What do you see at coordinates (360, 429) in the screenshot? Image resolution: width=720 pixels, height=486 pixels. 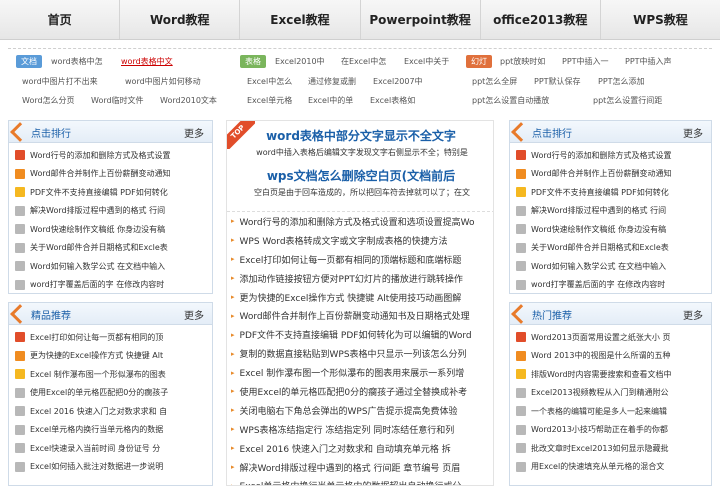 I see `article-item: ▸ WPS表格冻结指定行 冻结指定列 同时冻结任意行和列` at bounding box center [360, 429].